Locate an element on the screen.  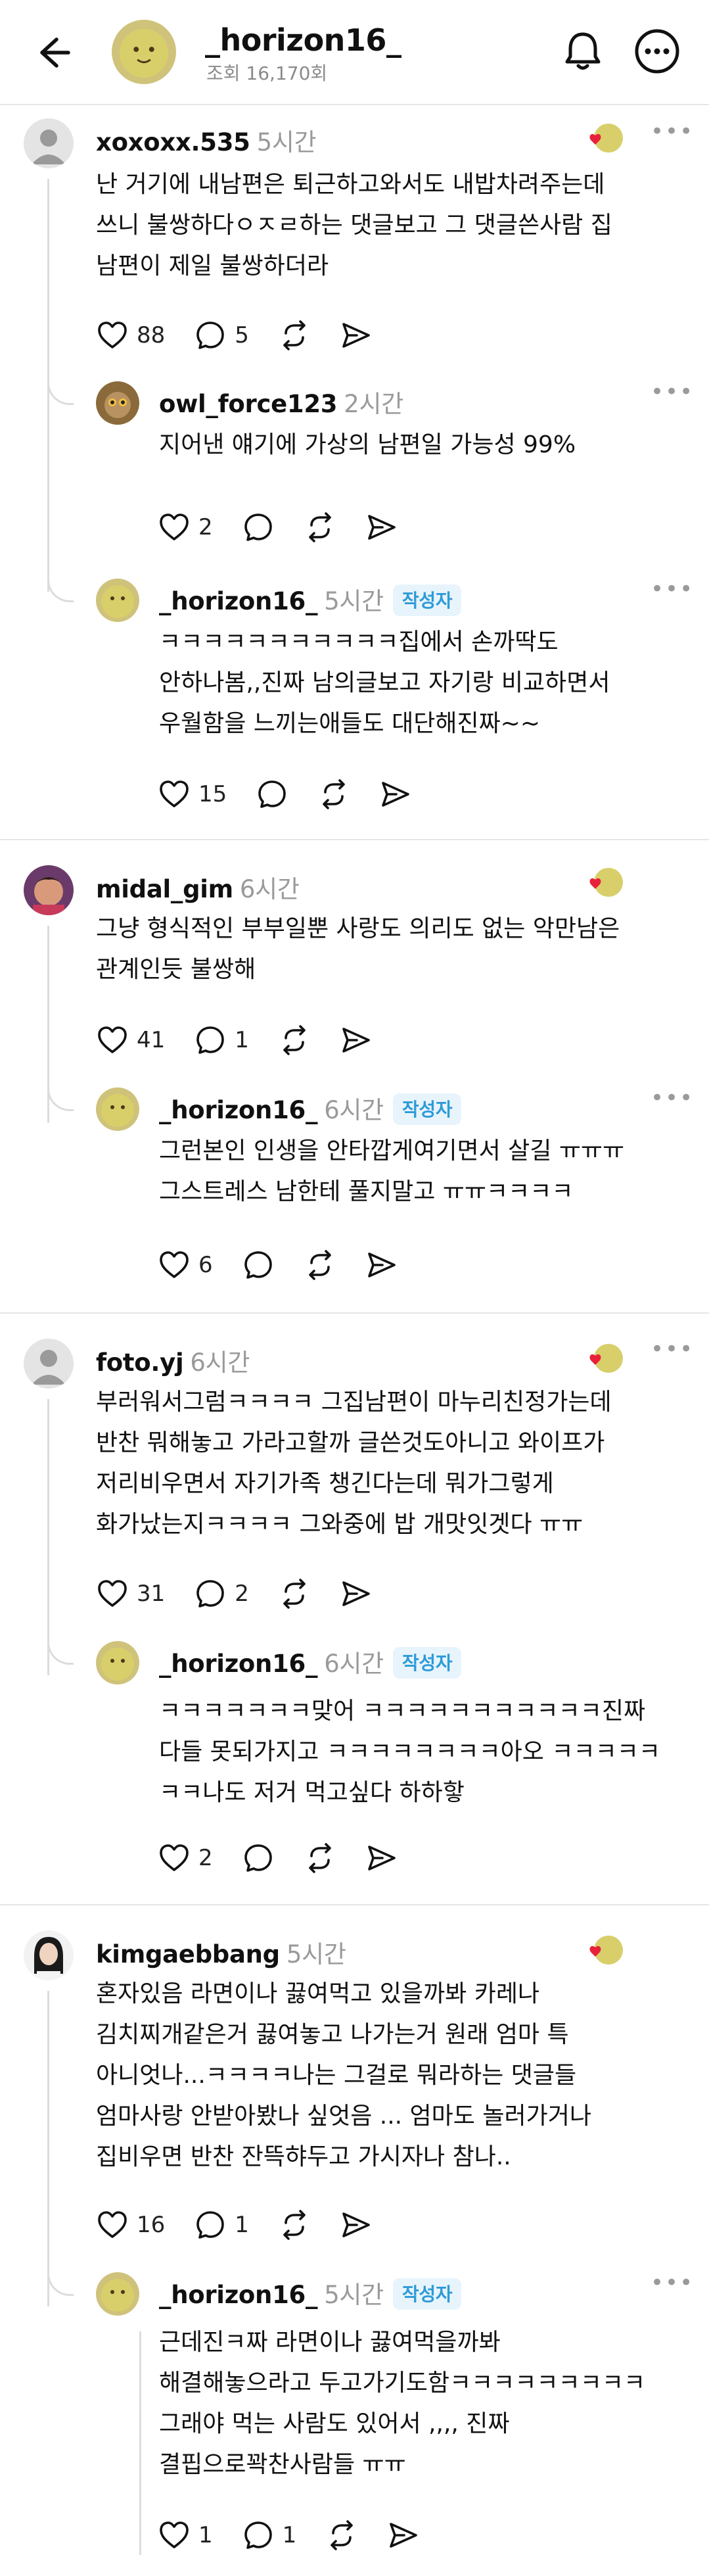
like-button: 6 is located at coordinates (185, 1265).